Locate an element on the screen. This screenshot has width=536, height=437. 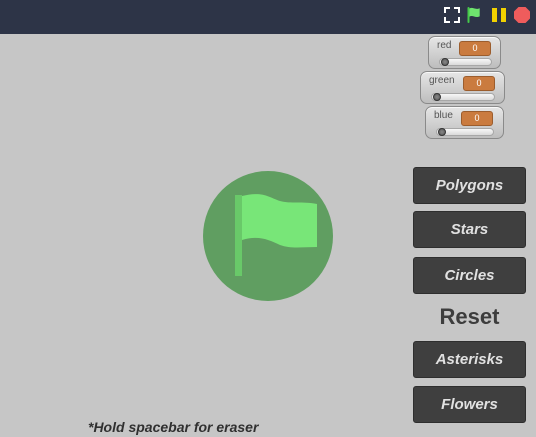
circles-button: Circles is located at coordinates (469, 275).